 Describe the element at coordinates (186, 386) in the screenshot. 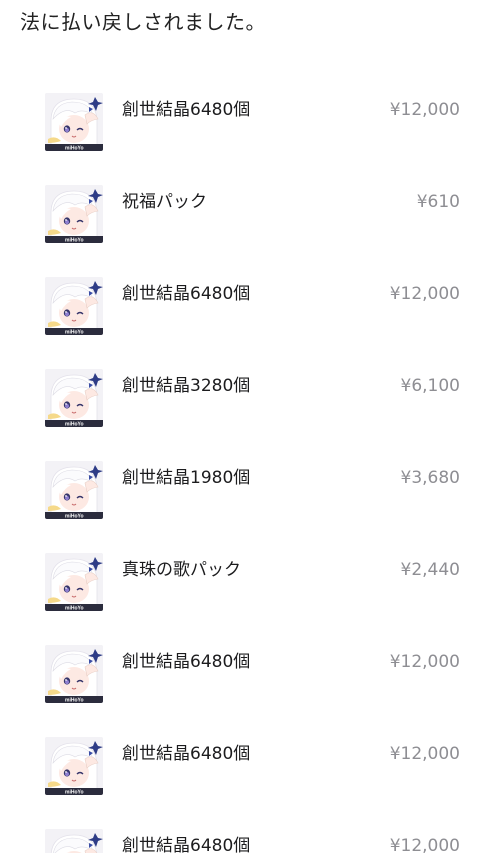

I see `purchase-item-name: 創世結晶3280個` at that location.